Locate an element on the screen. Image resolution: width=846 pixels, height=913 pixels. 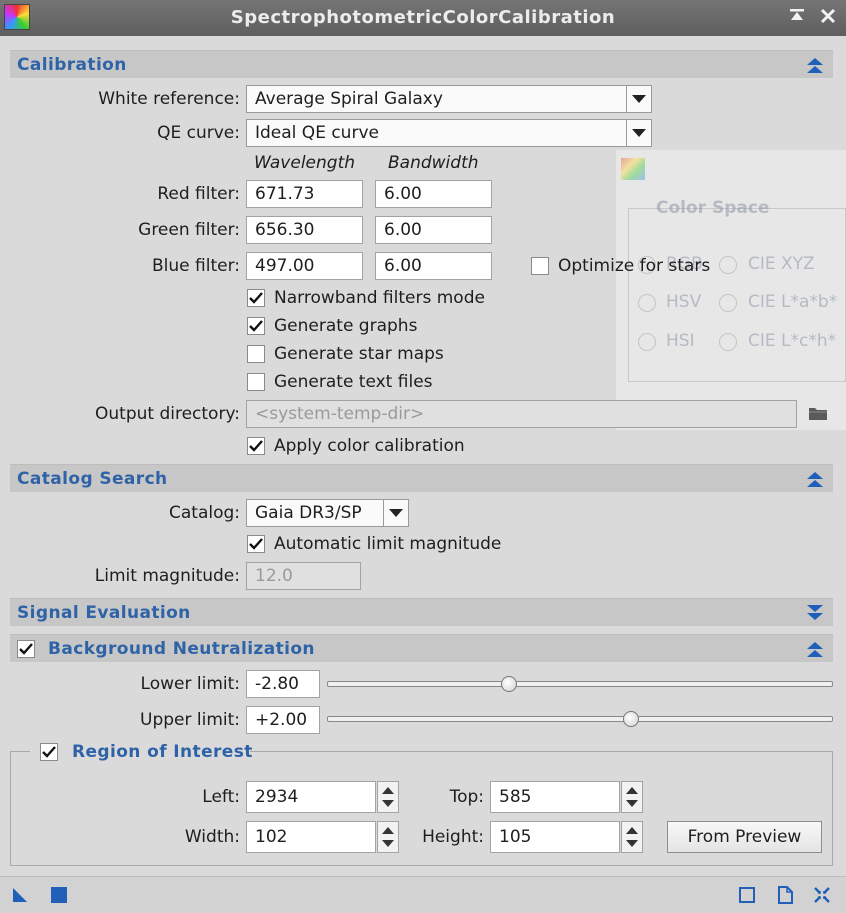
red-wavelength-input: 671.73 is located at coordinates (304, 194).